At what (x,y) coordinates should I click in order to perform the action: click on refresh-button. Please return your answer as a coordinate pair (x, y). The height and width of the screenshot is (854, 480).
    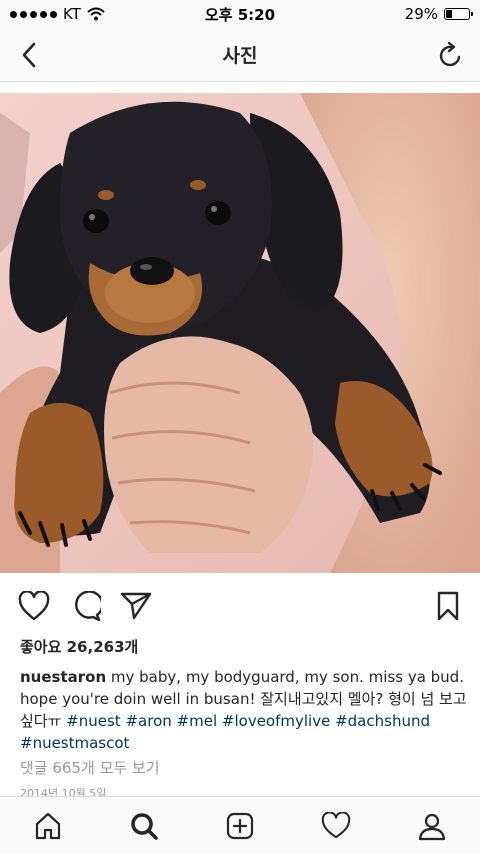
    Looking at the image, I should click on (451, 55).